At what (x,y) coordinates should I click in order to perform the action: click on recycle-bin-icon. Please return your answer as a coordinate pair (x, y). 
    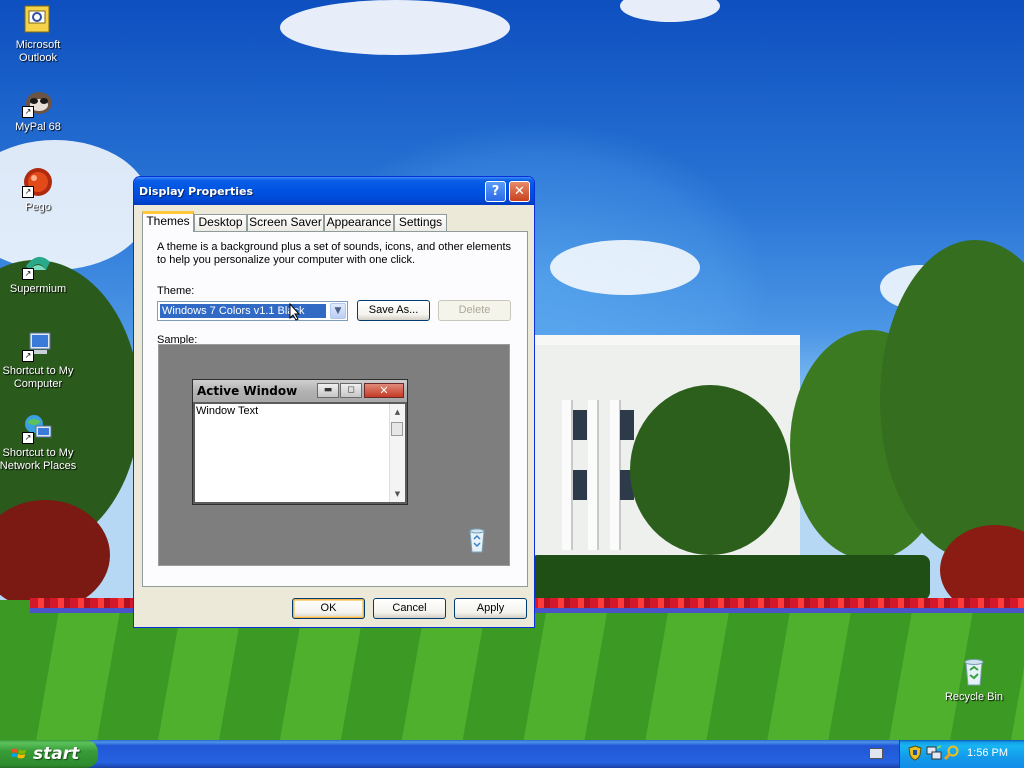
    Looking at the image, I should click on (974, 672).